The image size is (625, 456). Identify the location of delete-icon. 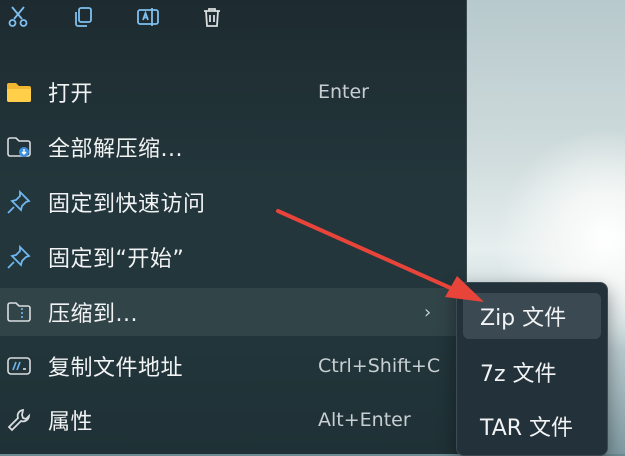
(212, 17).